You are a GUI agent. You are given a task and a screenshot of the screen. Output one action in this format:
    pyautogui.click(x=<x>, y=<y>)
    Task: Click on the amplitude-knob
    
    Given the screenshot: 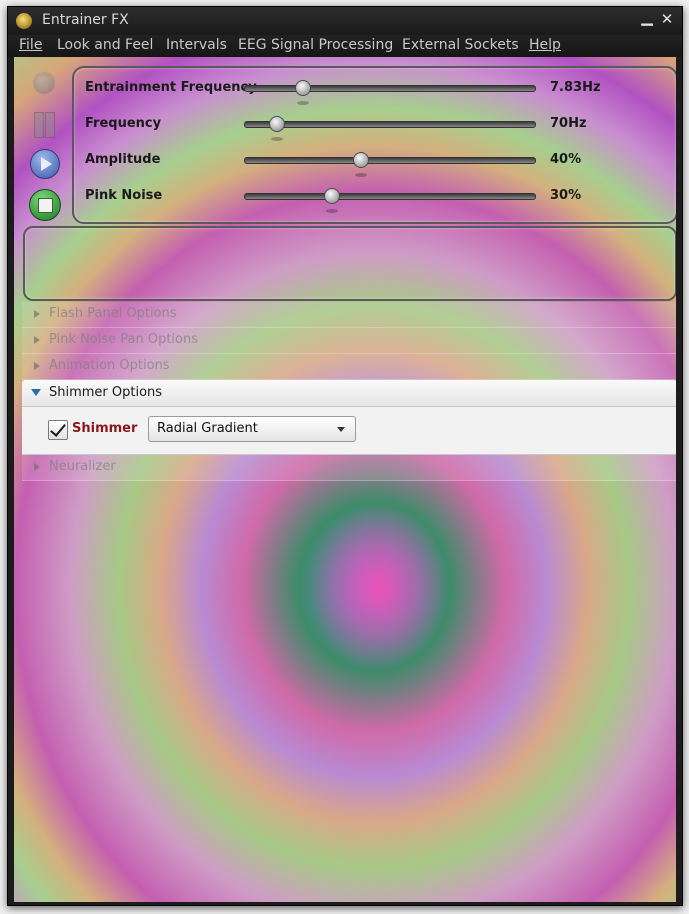 What is the action you would take?
    pyautogui.click(x=361, y=160)
    